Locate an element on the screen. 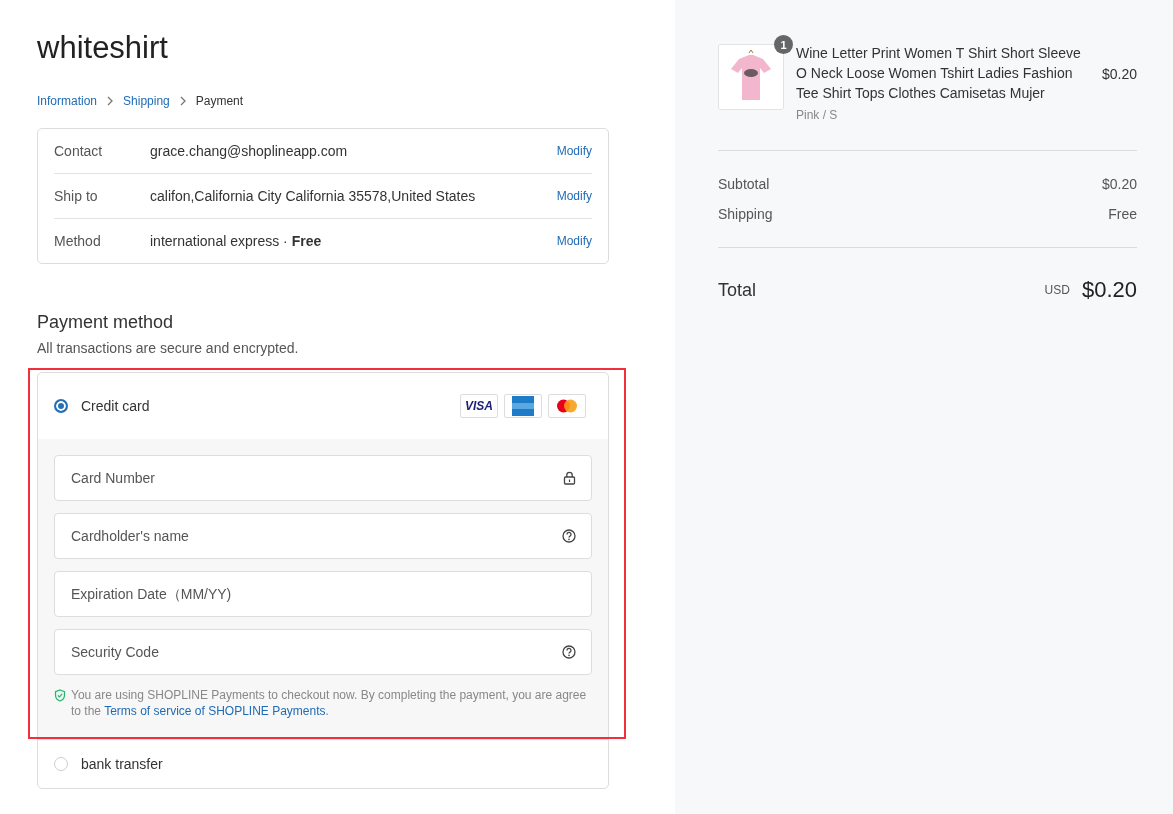  payment-notice: You are using SHOPLINE Payments to checkout now. By completing the payment, you are agree to the Terms of service of SHOPLINE Payments. is located at coordinates (329, 703).